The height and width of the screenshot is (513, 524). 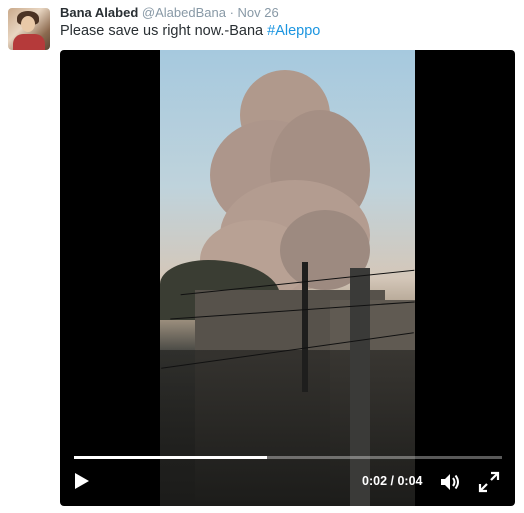 What do you see at coordinates (28, 24) in the screenshot?
I see `avatar-face` at bounding box center [28, 24].